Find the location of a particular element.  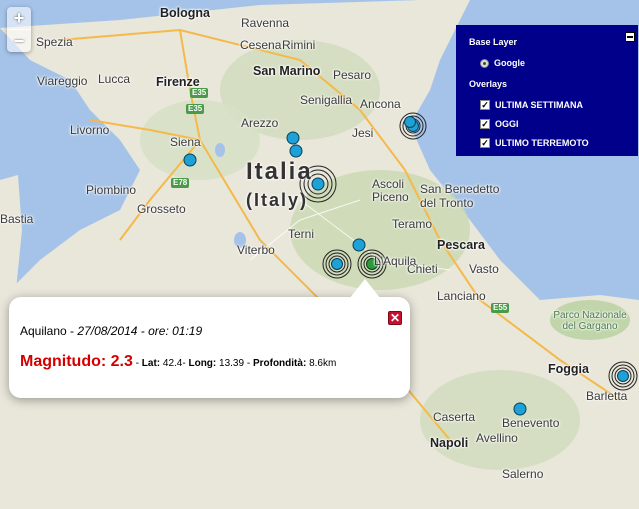

place-ravenna: Ravenna is located at coordinates (265, 23).